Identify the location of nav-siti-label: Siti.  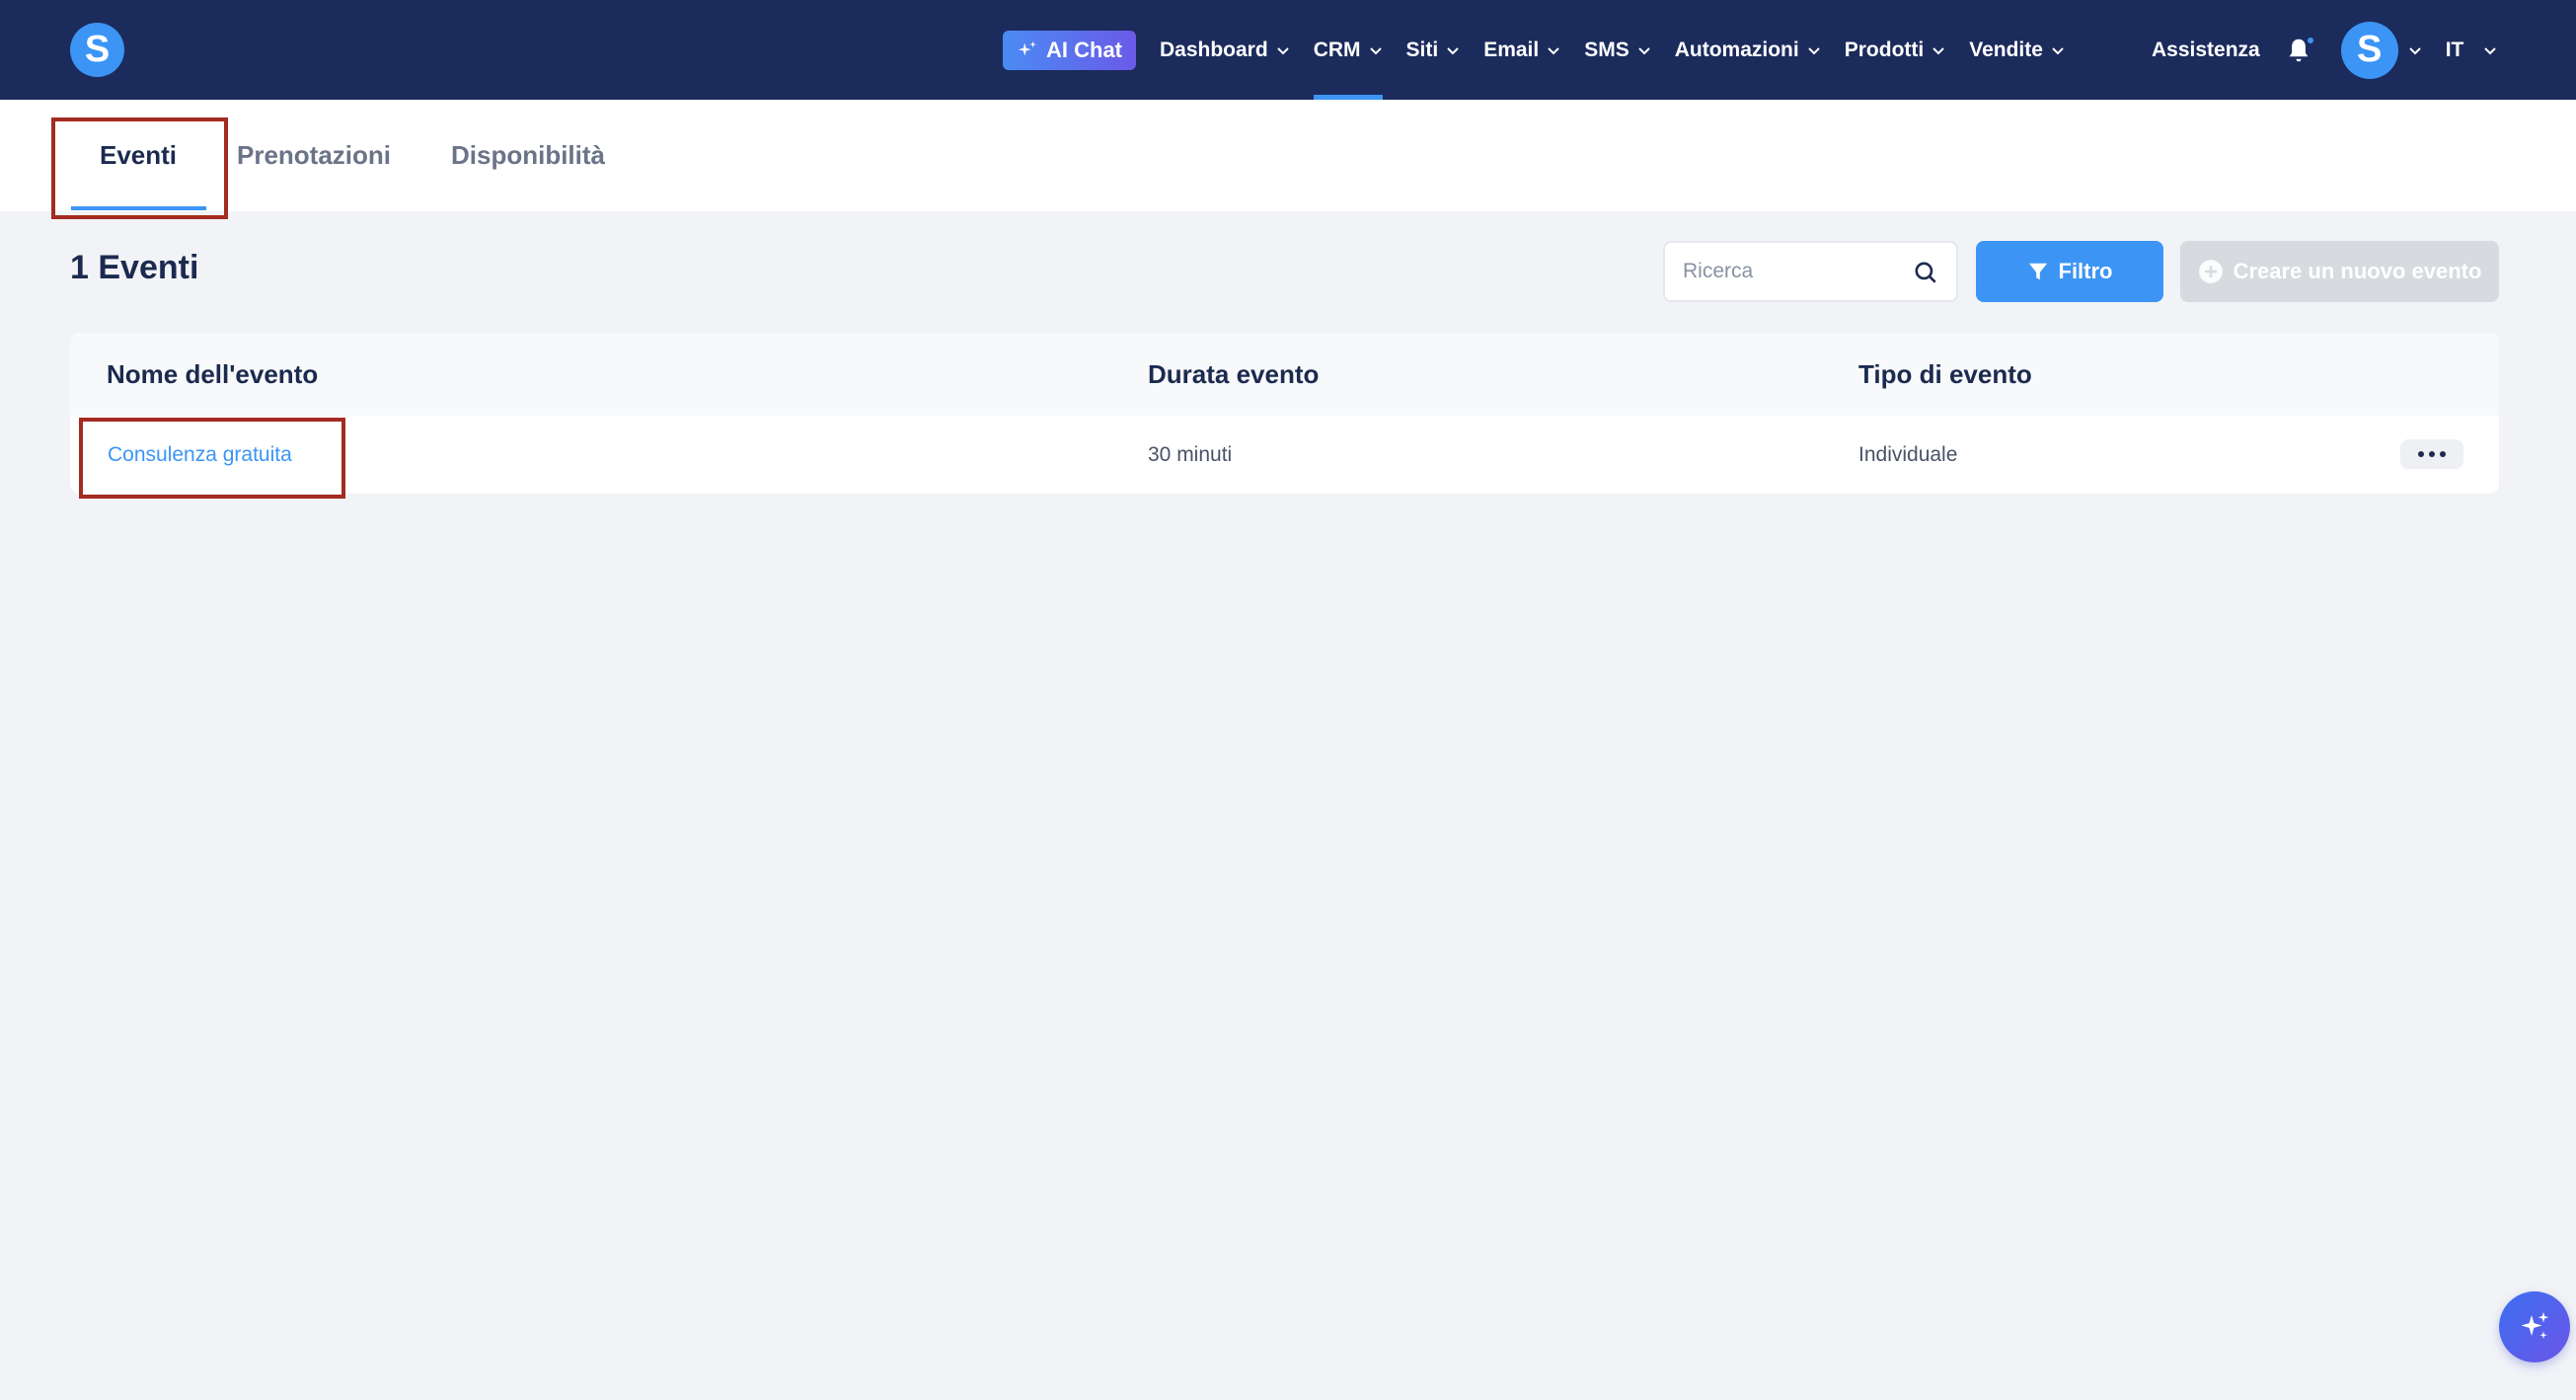
(1422, 50).